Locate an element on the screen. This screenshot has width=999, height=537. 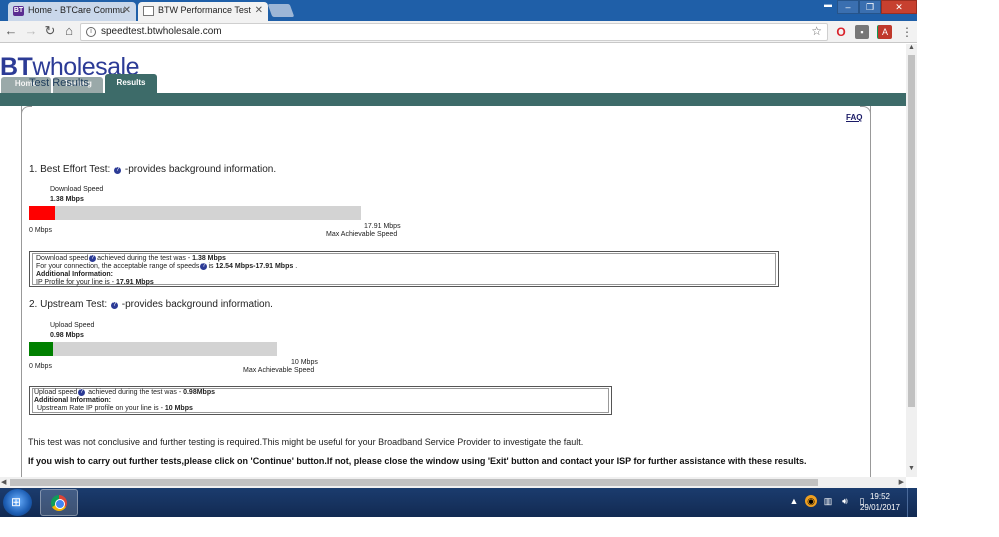
user-profile-icon: ▬ is located at coordinates (831, 5).